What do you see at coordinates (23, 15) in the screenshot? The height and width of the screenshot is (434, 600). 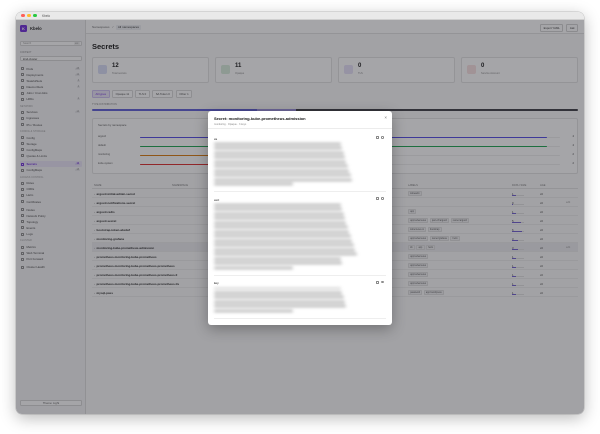 I see `close-window-button` at bounding box center [23, 15].